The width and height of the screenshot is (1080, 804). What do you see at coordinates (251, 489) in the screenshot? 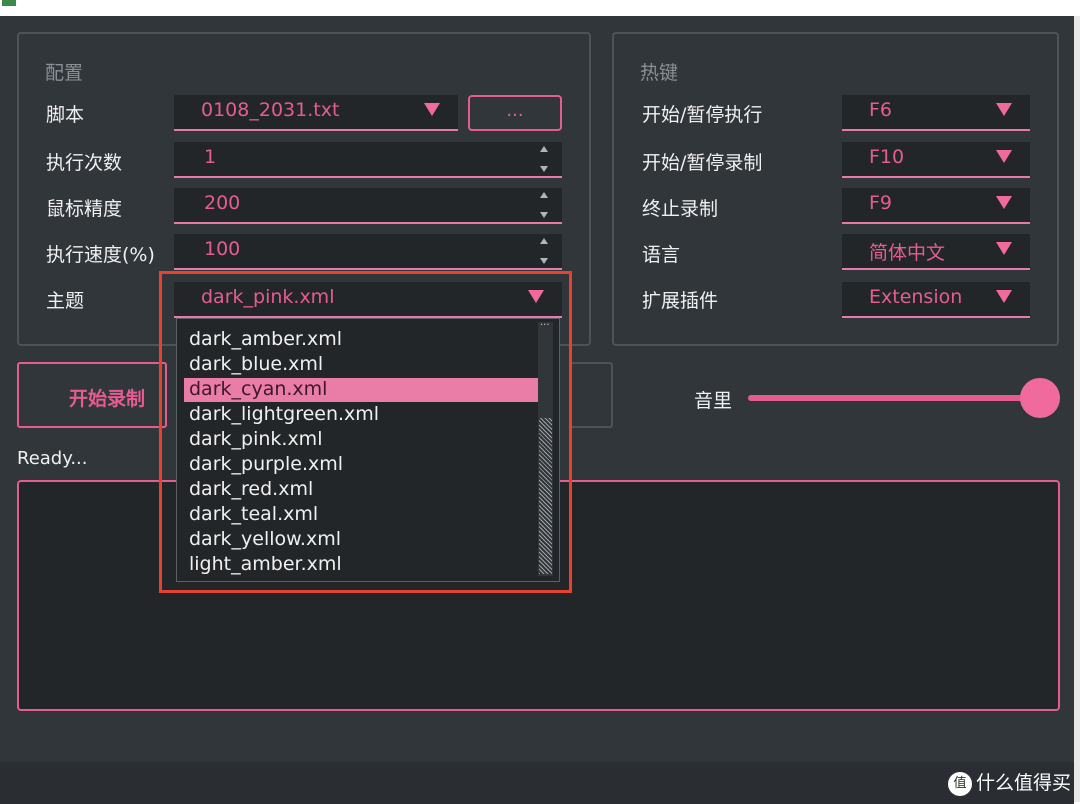
I see `list-item: dark_red.xml` at bounding box center [251, 489].